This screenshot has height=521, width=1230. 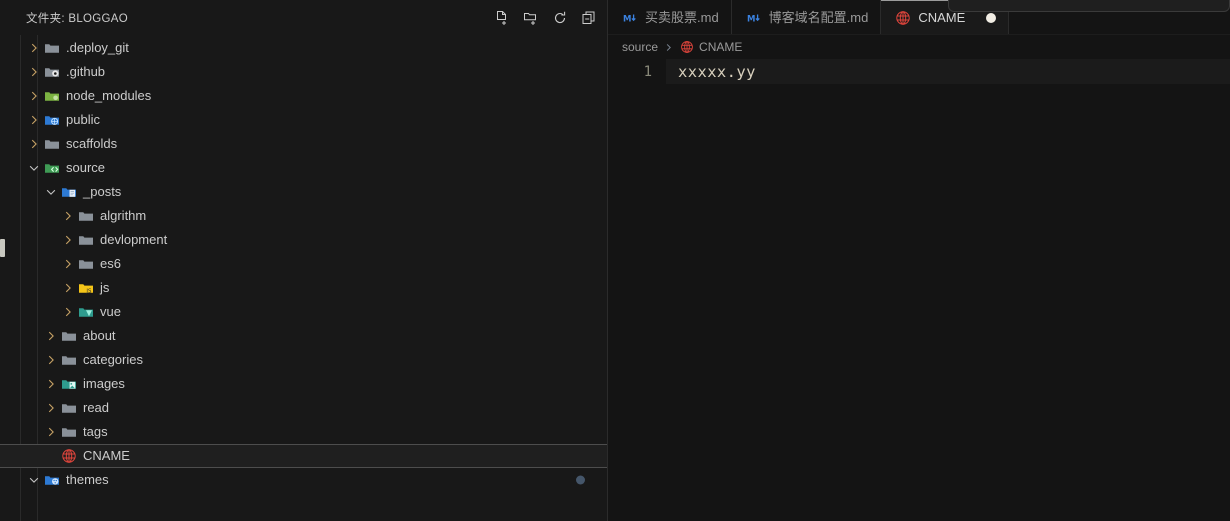 What do you see at coordinates (303, 96) in the screenshot?
I see `tree-item-node_modules: node_modules` at bounding box center [303, 96].